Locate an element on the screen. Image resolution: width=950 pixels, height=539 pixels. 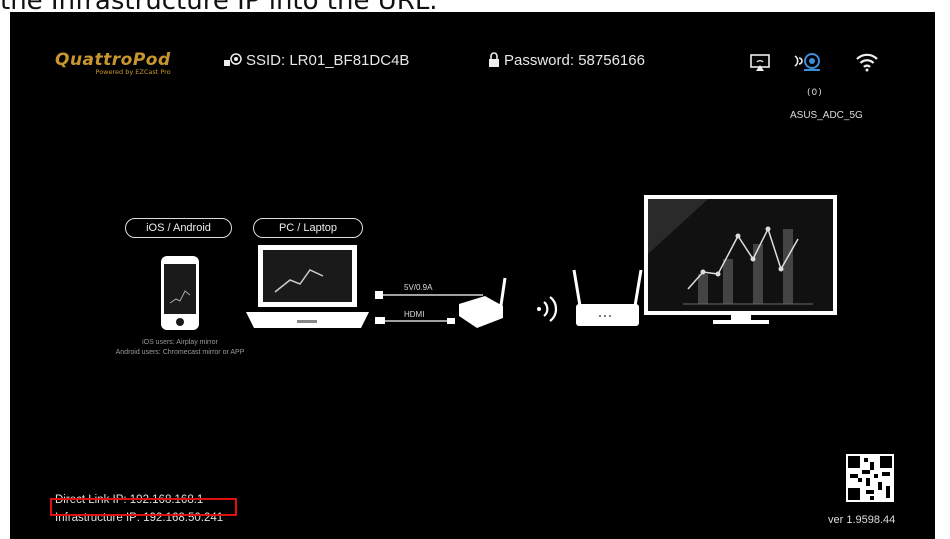
wifi-icon is located at coordinates (867, 62).